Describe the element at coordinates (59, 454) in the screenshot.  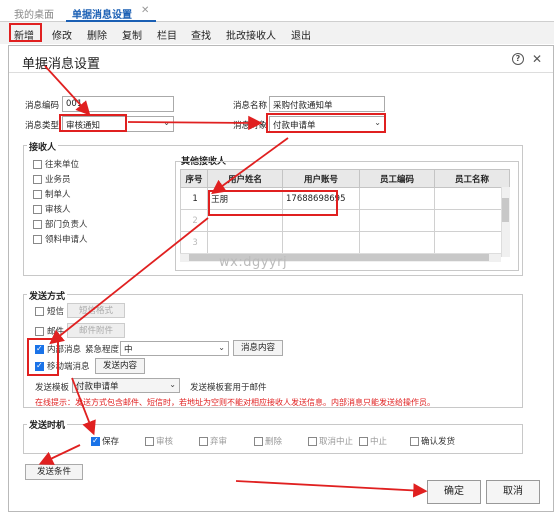
I see `arrow-time-to-condition` at that location.